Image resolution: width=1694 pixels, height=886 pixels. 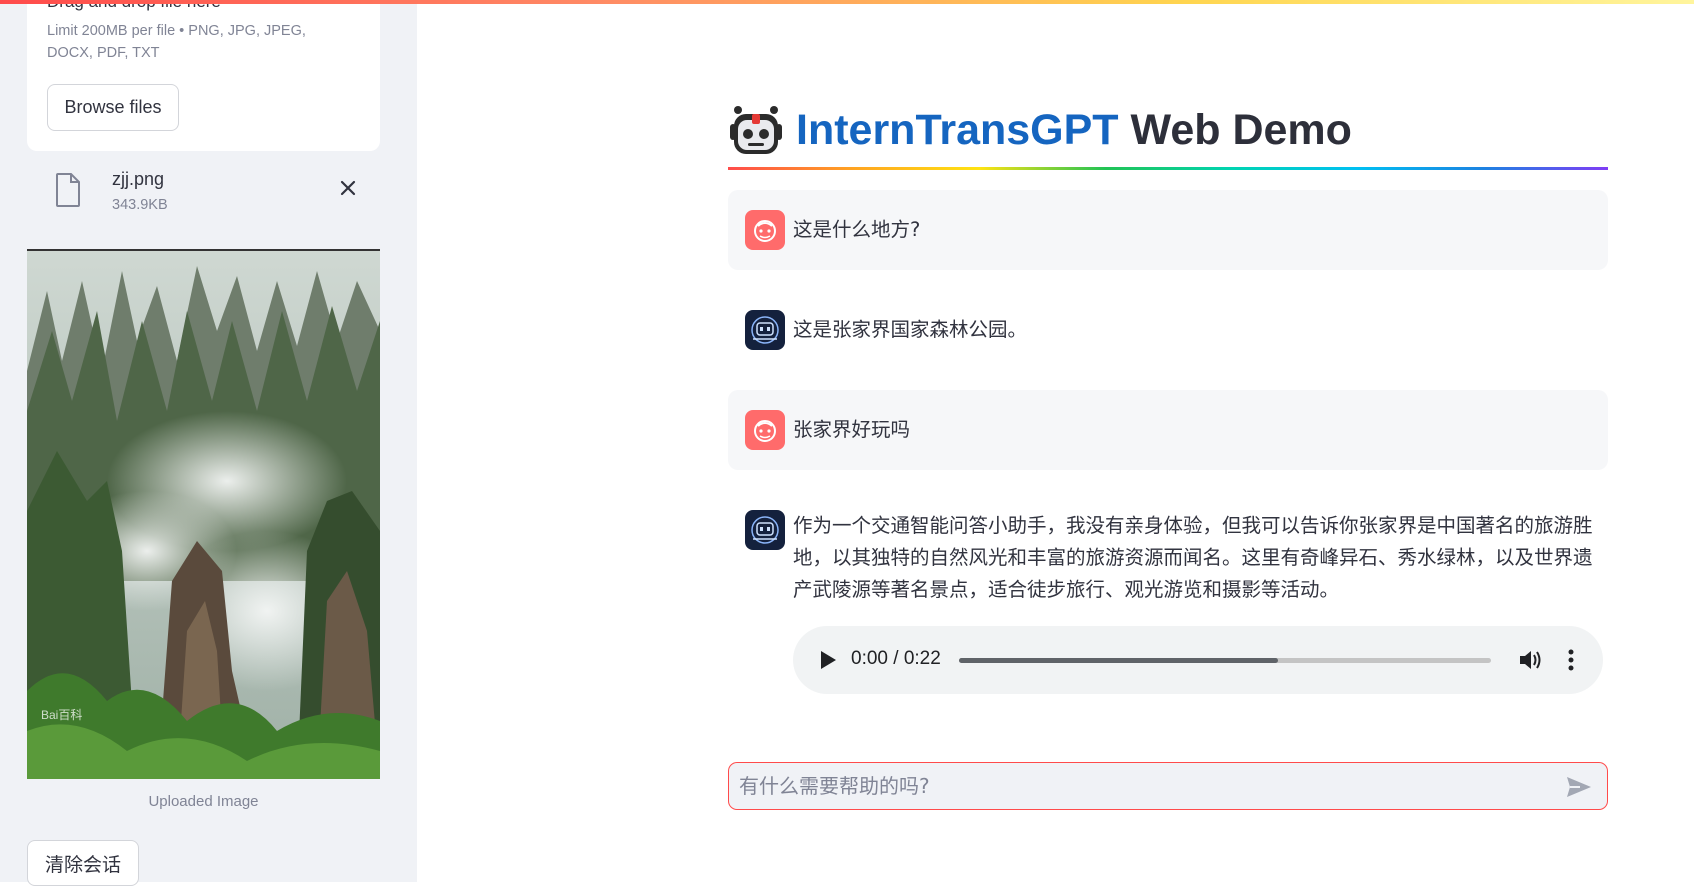 What do you see at coordinates (1168, 330) in the screenshot?
I see `chat-message-assistant: 这是张家界国家森林公园。` at bounding box center [1168, 330].